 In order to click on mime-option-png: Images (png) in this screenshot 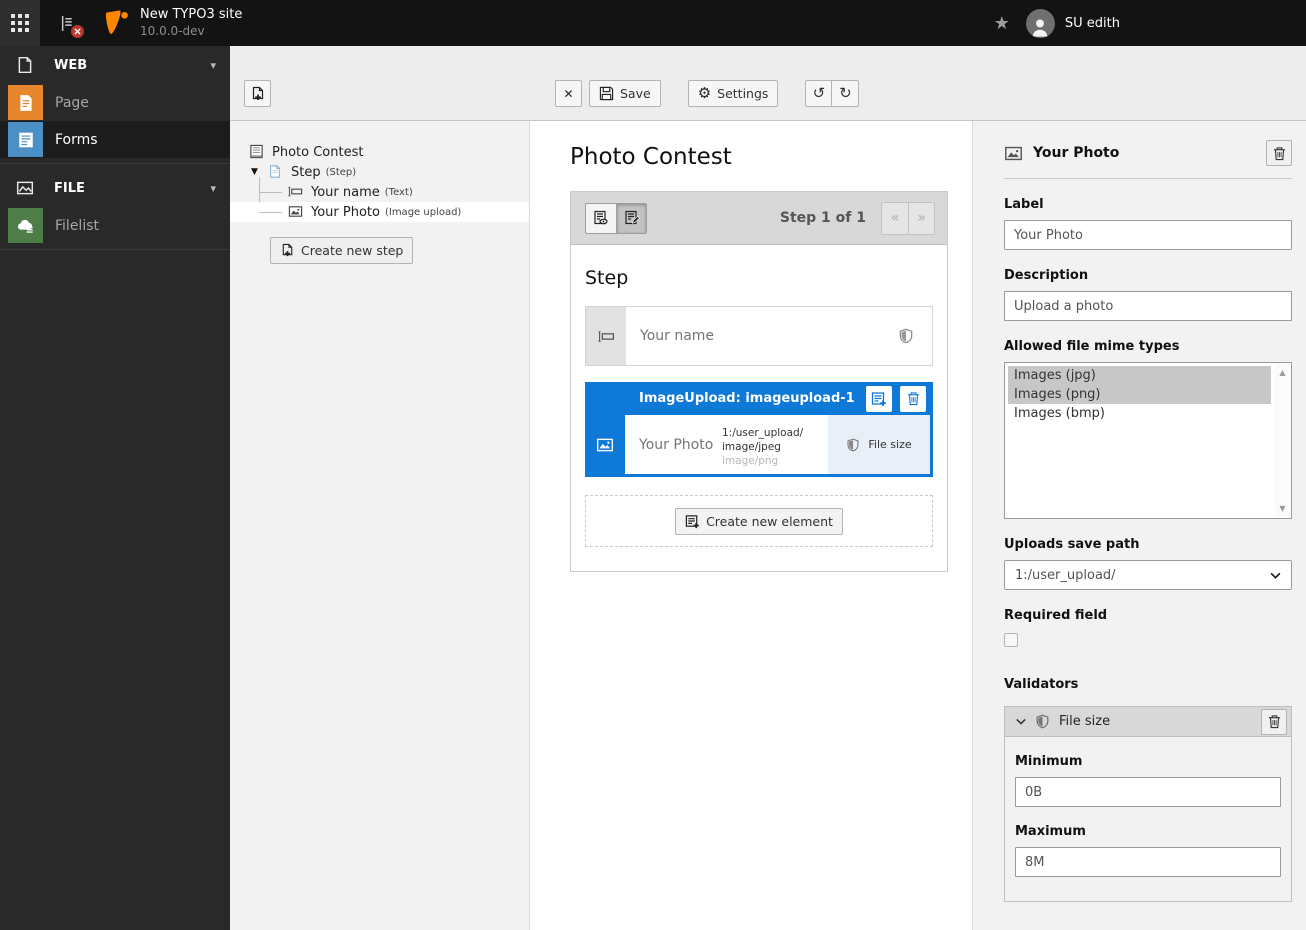, I will do `click(1139, 394)`.